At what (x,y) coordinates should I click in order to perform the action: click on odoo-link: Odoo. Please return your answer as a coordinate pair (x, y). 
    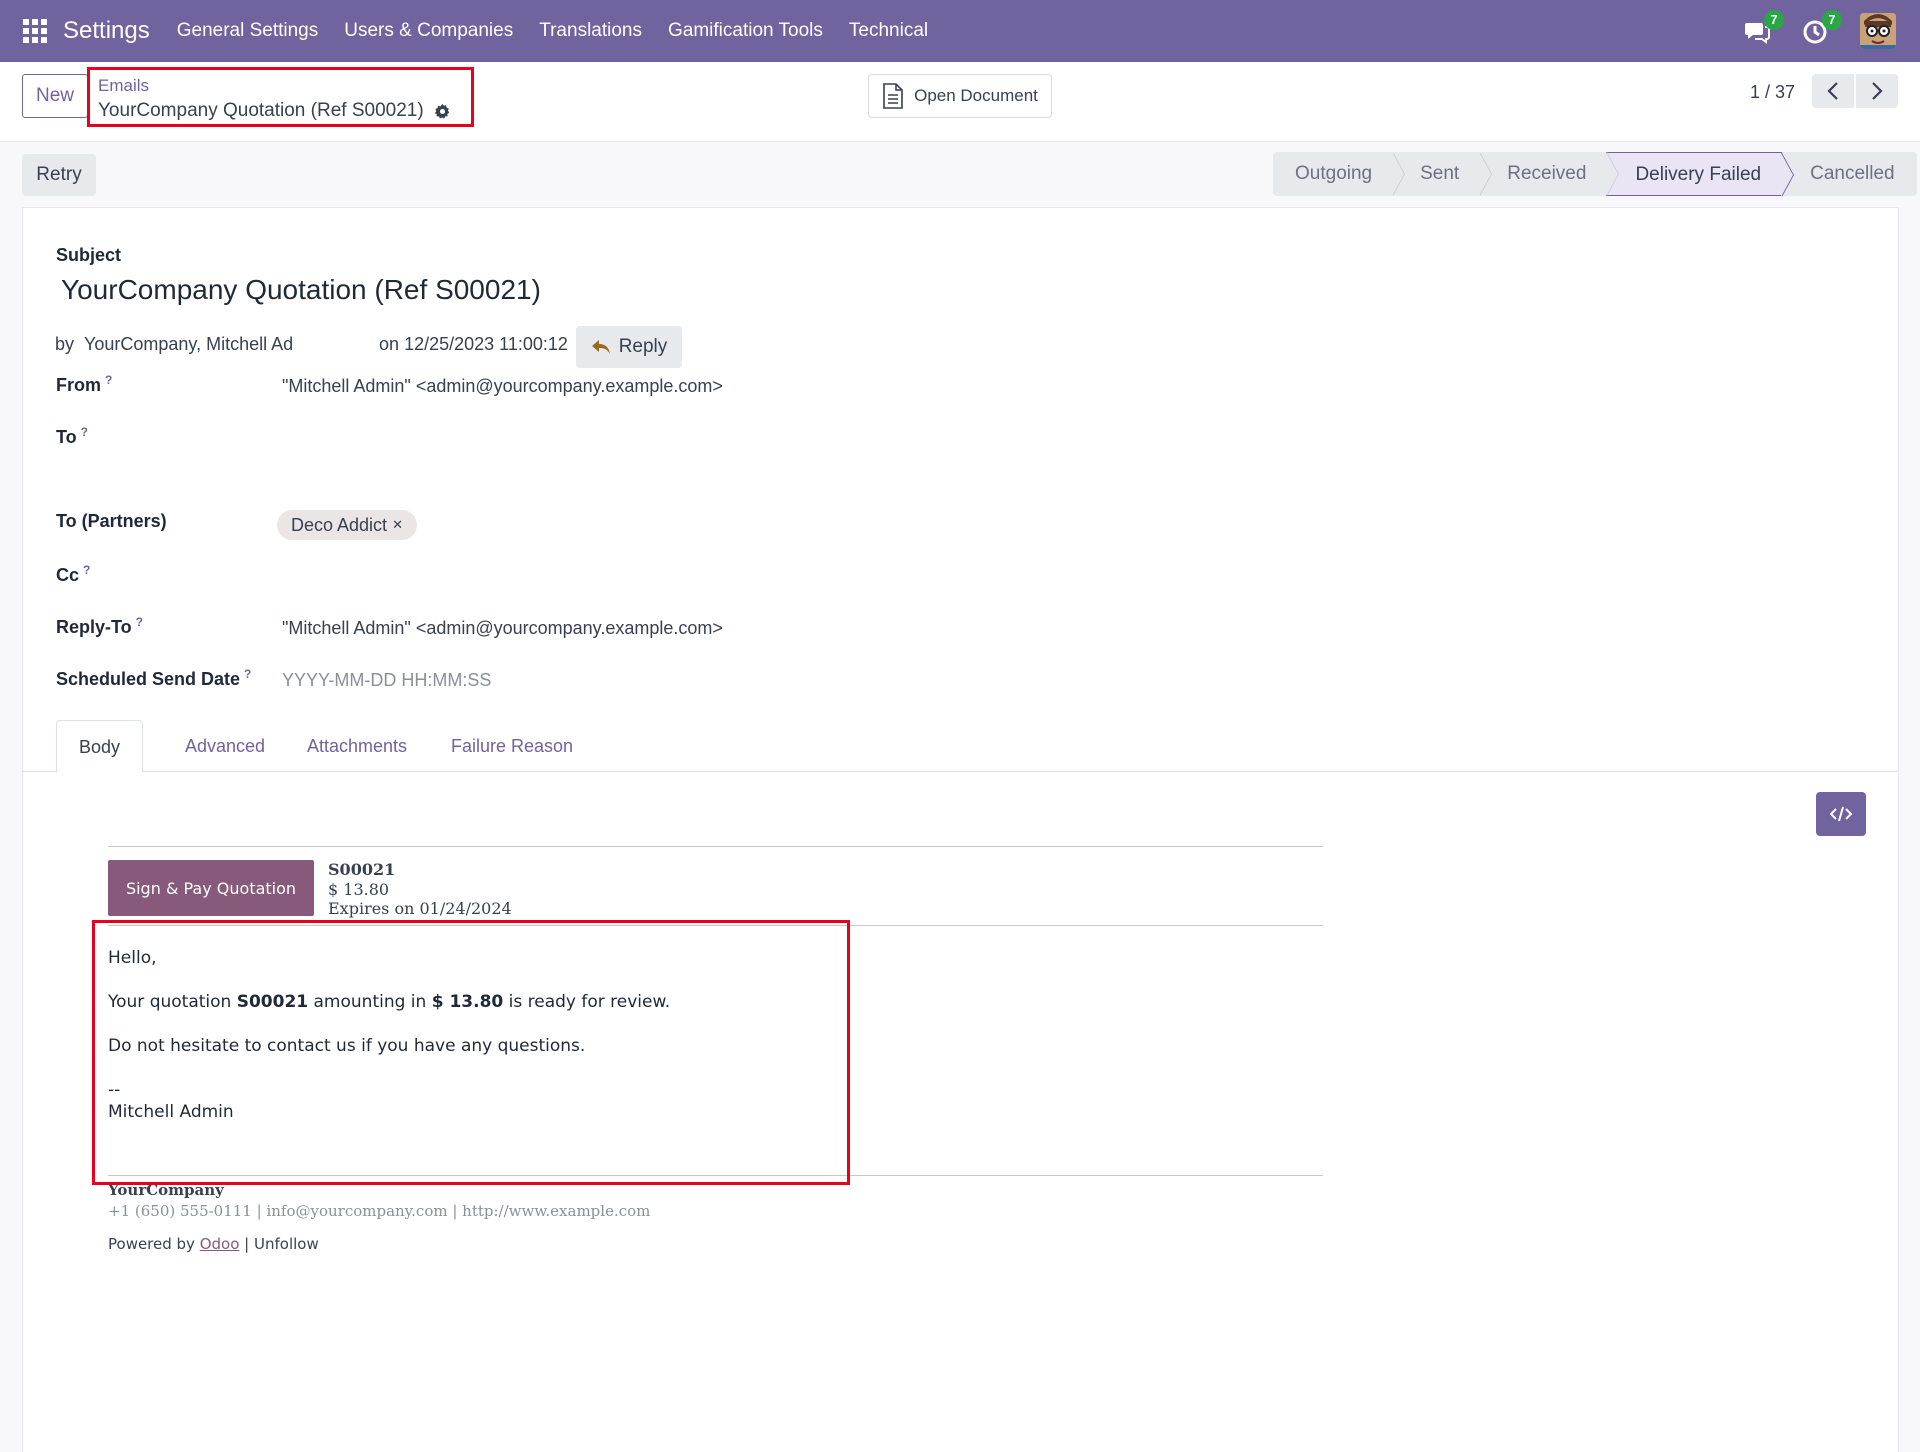
    Looking at the image, I should click on (220, 1244).